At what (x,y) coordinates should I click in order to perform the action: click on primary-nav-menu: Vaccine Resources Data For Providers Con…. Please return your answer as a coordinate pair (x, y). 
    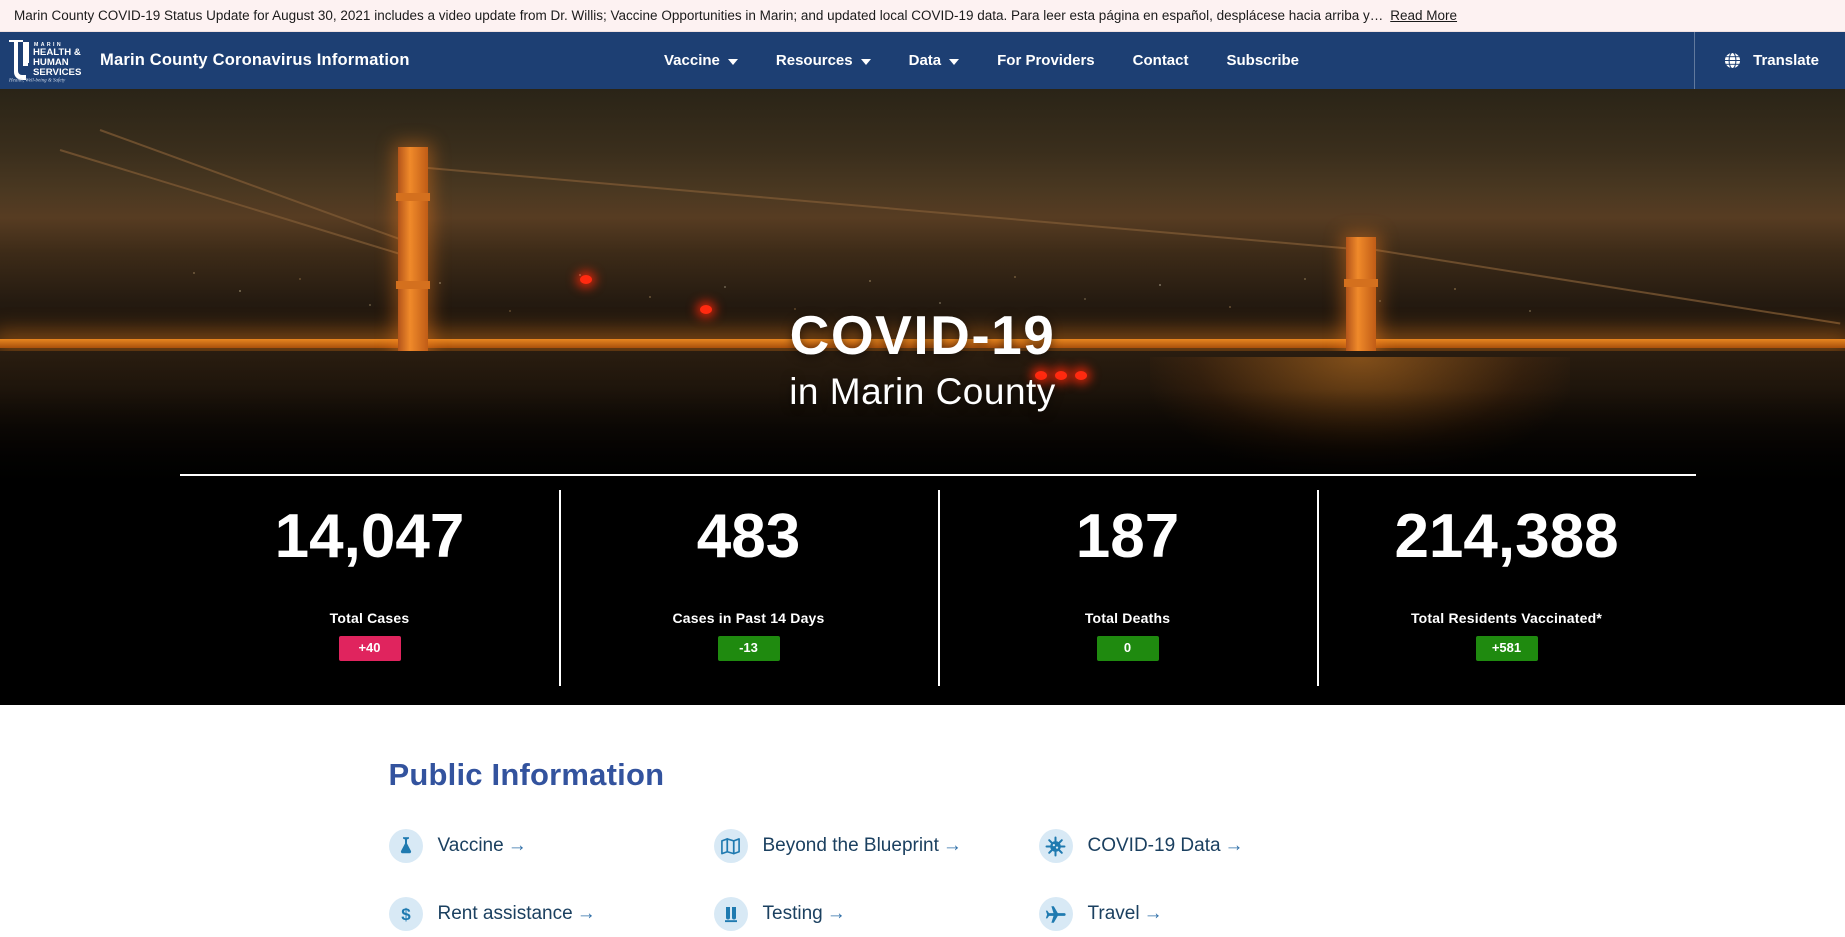
    Looking at the image, I should click on (981, 60).